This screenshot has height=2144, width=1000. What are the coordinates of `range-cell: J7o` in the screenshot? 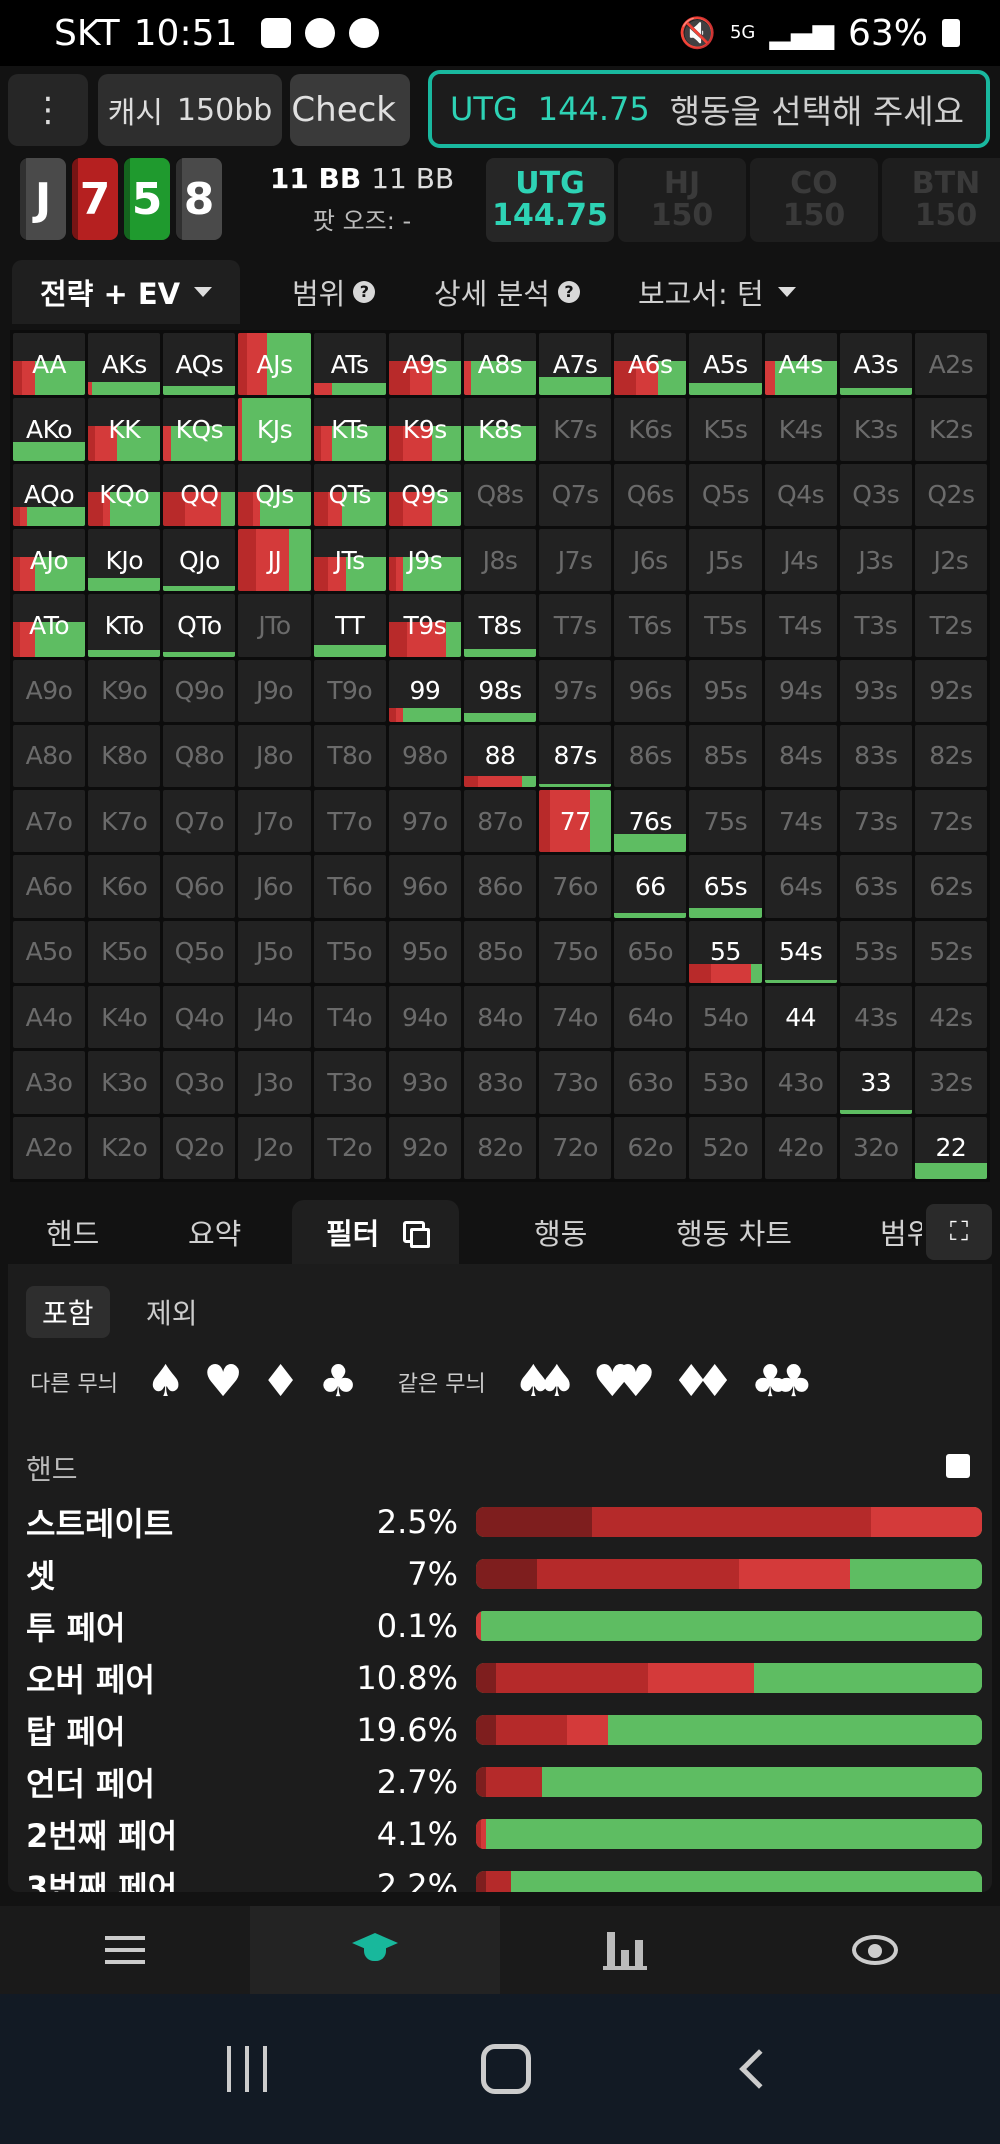 It's located at (274, 821).